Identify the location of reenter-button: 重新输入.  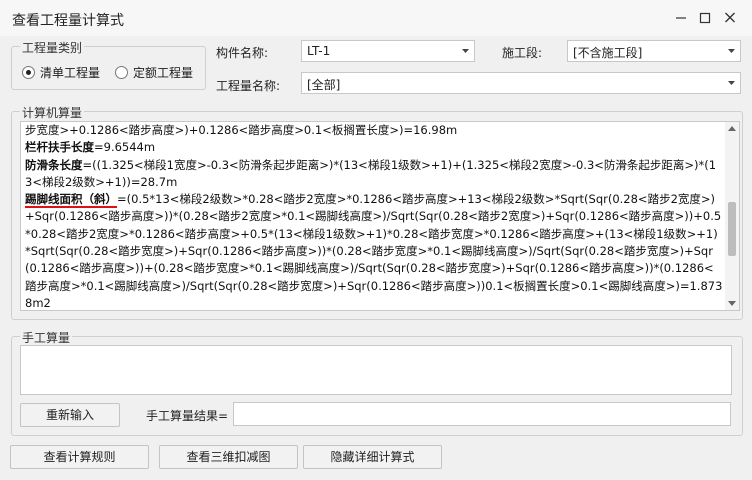
(70, 415).